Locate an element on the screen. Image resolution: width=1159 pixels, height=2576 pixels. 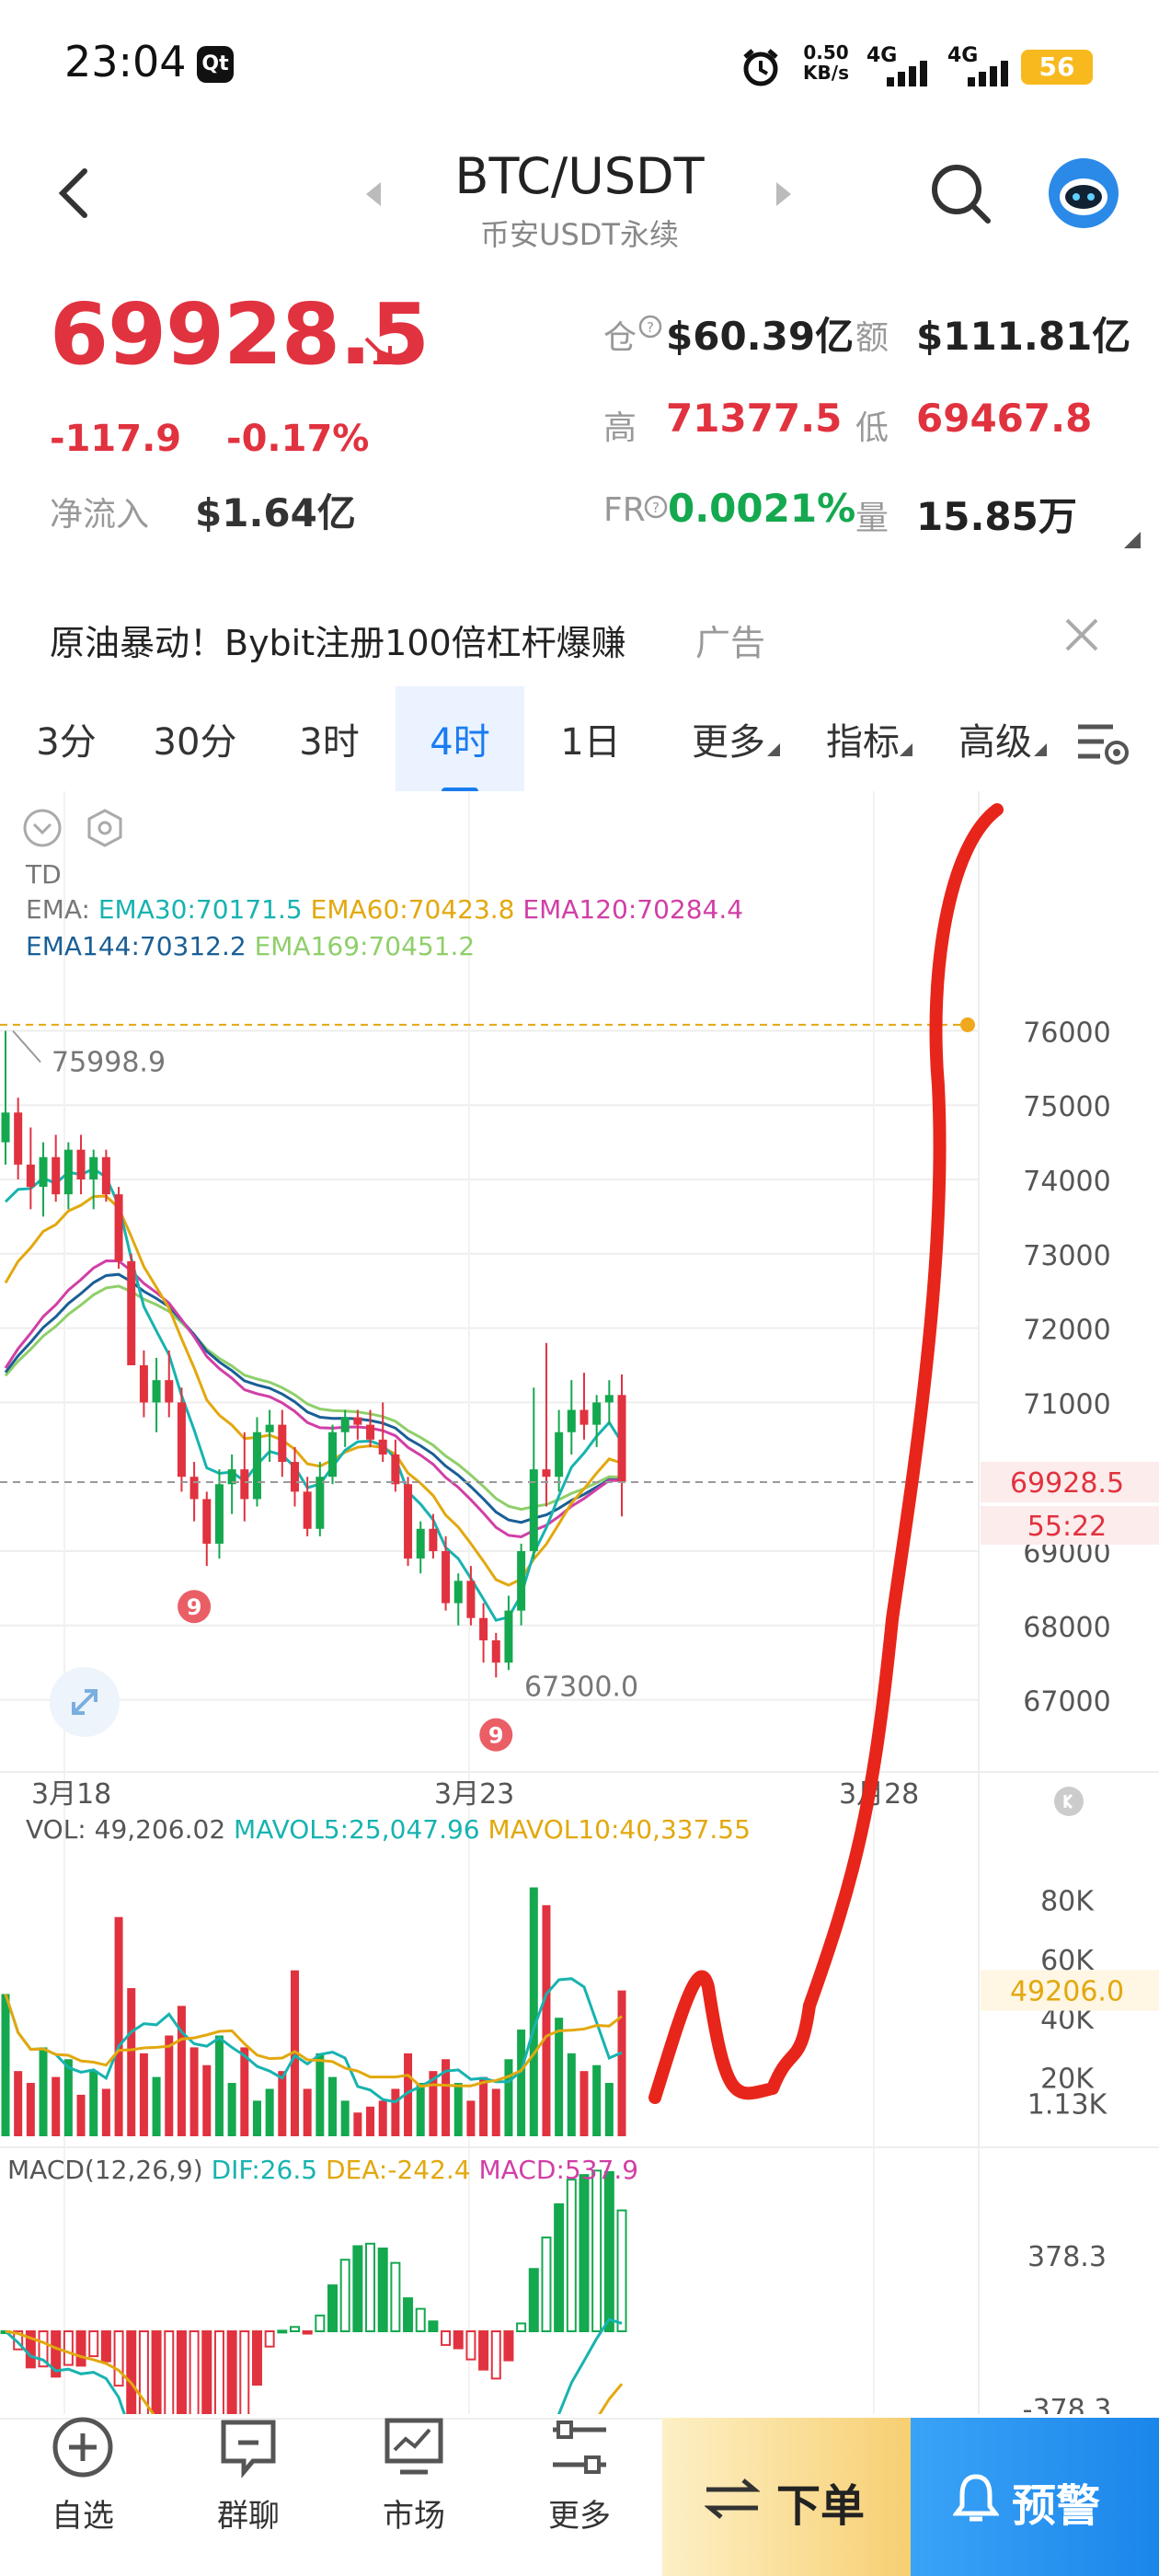
net-inflow-label: 净流入 is located at coordinates (100, 515).